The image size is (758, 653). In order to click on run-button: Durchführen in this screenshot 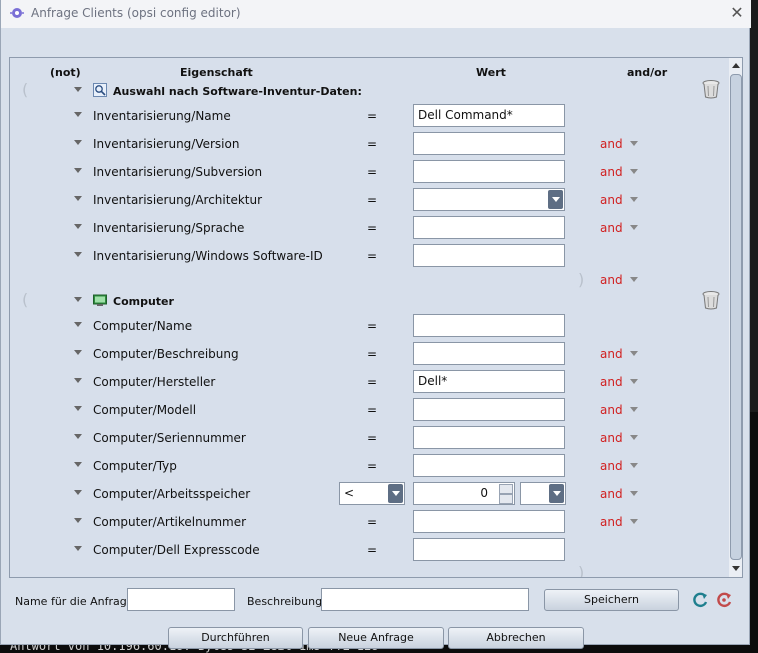, I will do `click(235, 638)`.